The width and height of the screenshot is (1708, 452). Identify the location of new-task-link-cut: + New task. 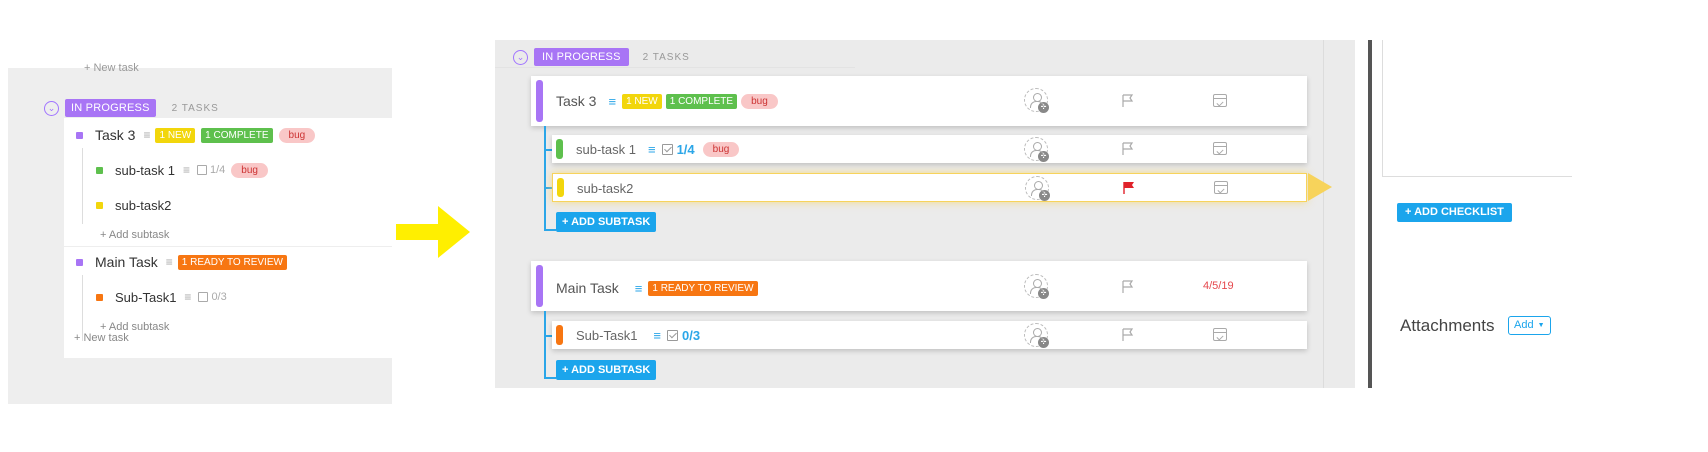
(111, 68).